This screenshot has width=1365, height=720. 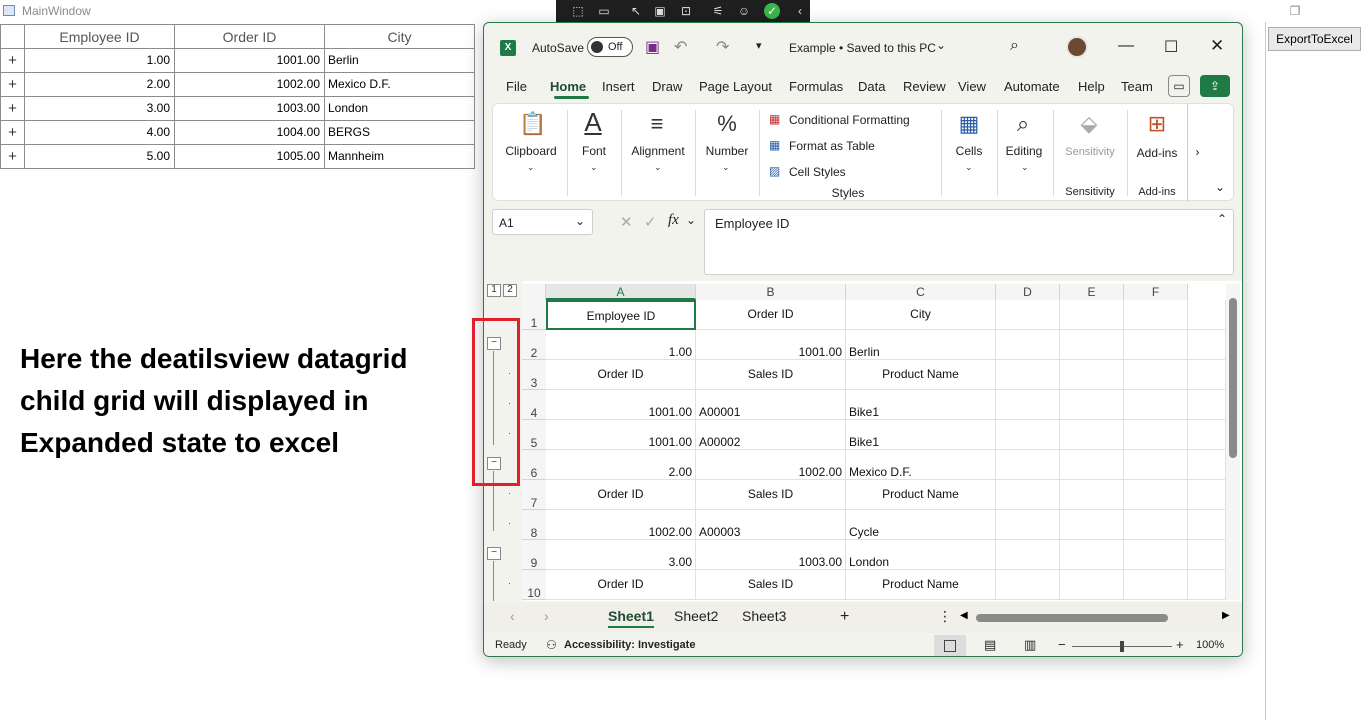 I want to click on row-header: 3, so click(x=534, y=375).